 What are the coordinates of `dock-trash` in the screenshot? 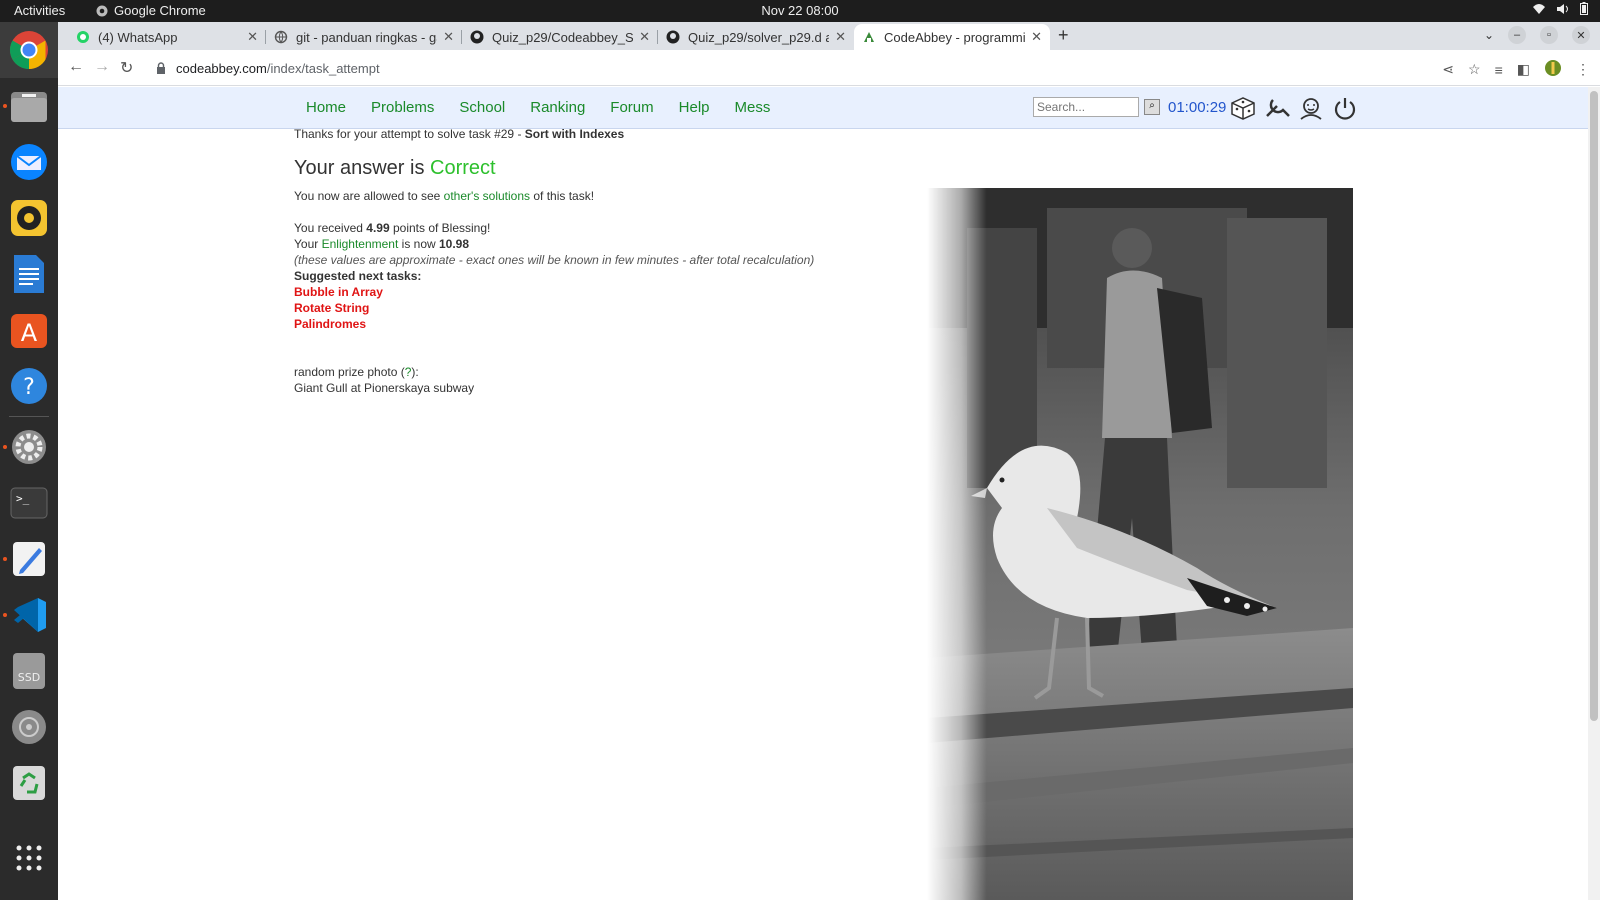 It's located at (29, 783).